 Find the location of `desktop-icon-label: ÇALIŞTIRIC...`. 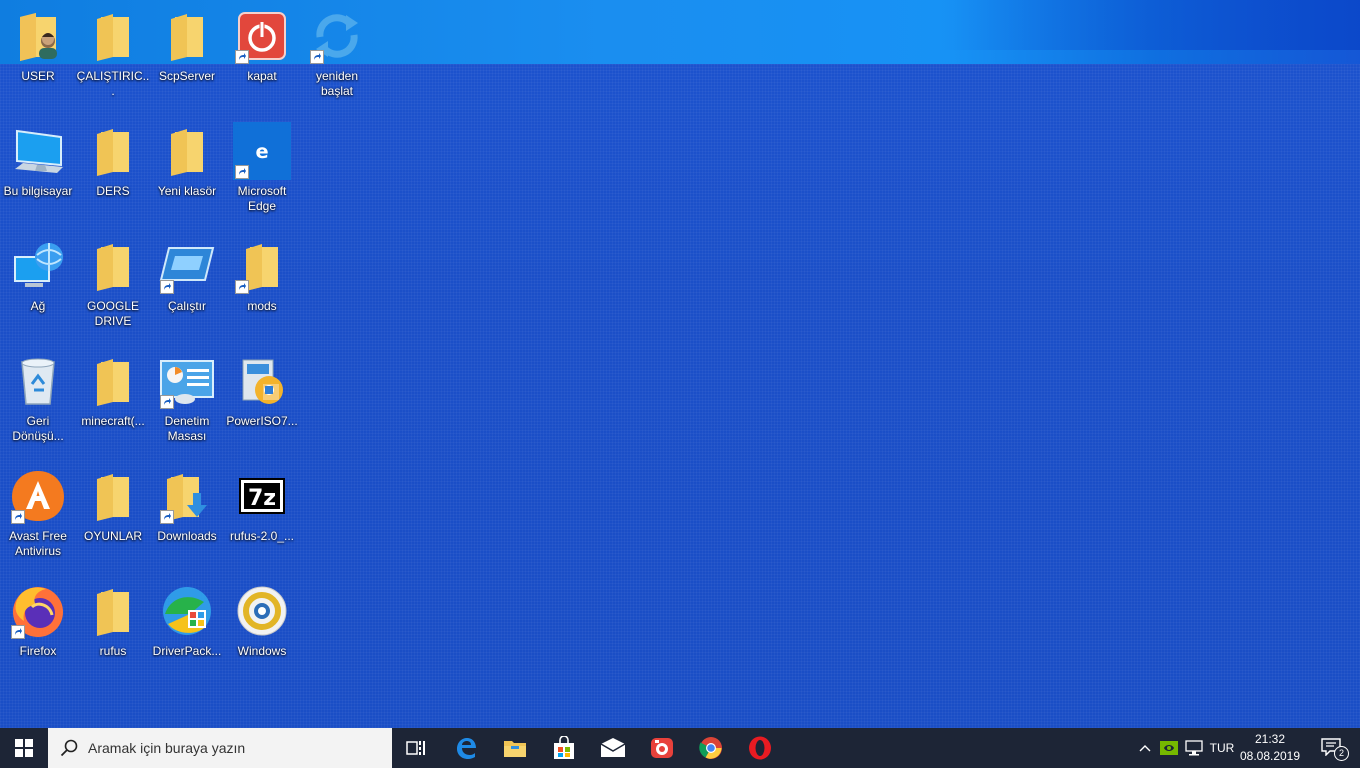

desktop-icon-label: ÇALIŞTIRIC... is located at coordinates (113, 83).